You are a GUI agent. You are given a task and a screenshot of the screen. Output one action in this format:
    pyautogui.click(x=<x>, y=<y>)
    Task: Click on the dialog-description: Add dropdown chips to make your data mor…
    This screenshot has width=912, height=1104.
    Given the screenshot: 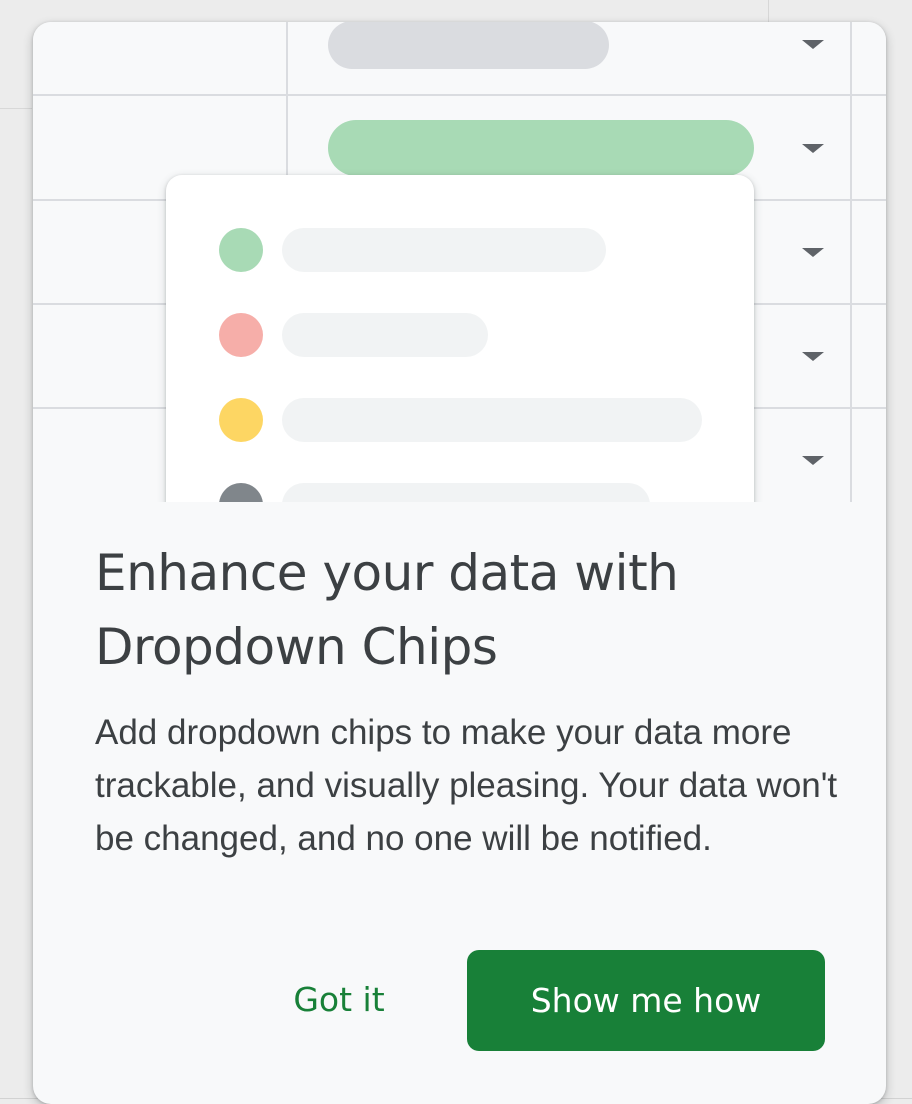 What is the action you would take?
    pyautogui.click(x=466, y=785)
    